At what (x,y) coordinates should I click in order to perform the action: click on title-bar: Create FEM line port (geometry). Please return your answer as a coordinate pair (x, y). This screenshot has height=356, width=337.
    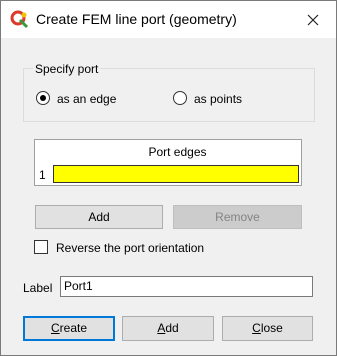
    Looking at the image, I should click on (168, 19).